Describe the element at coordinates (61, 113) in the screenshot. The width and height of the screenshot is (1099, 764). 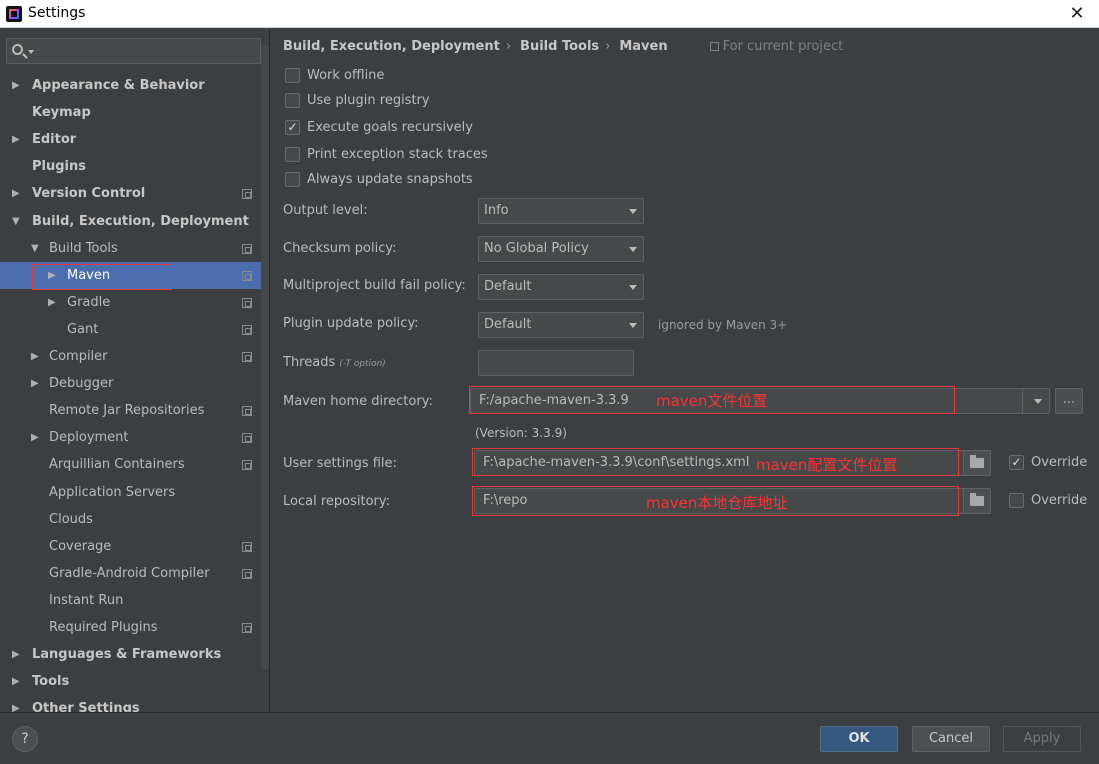
I see `sidebar-item-label: Keymap` at that location.